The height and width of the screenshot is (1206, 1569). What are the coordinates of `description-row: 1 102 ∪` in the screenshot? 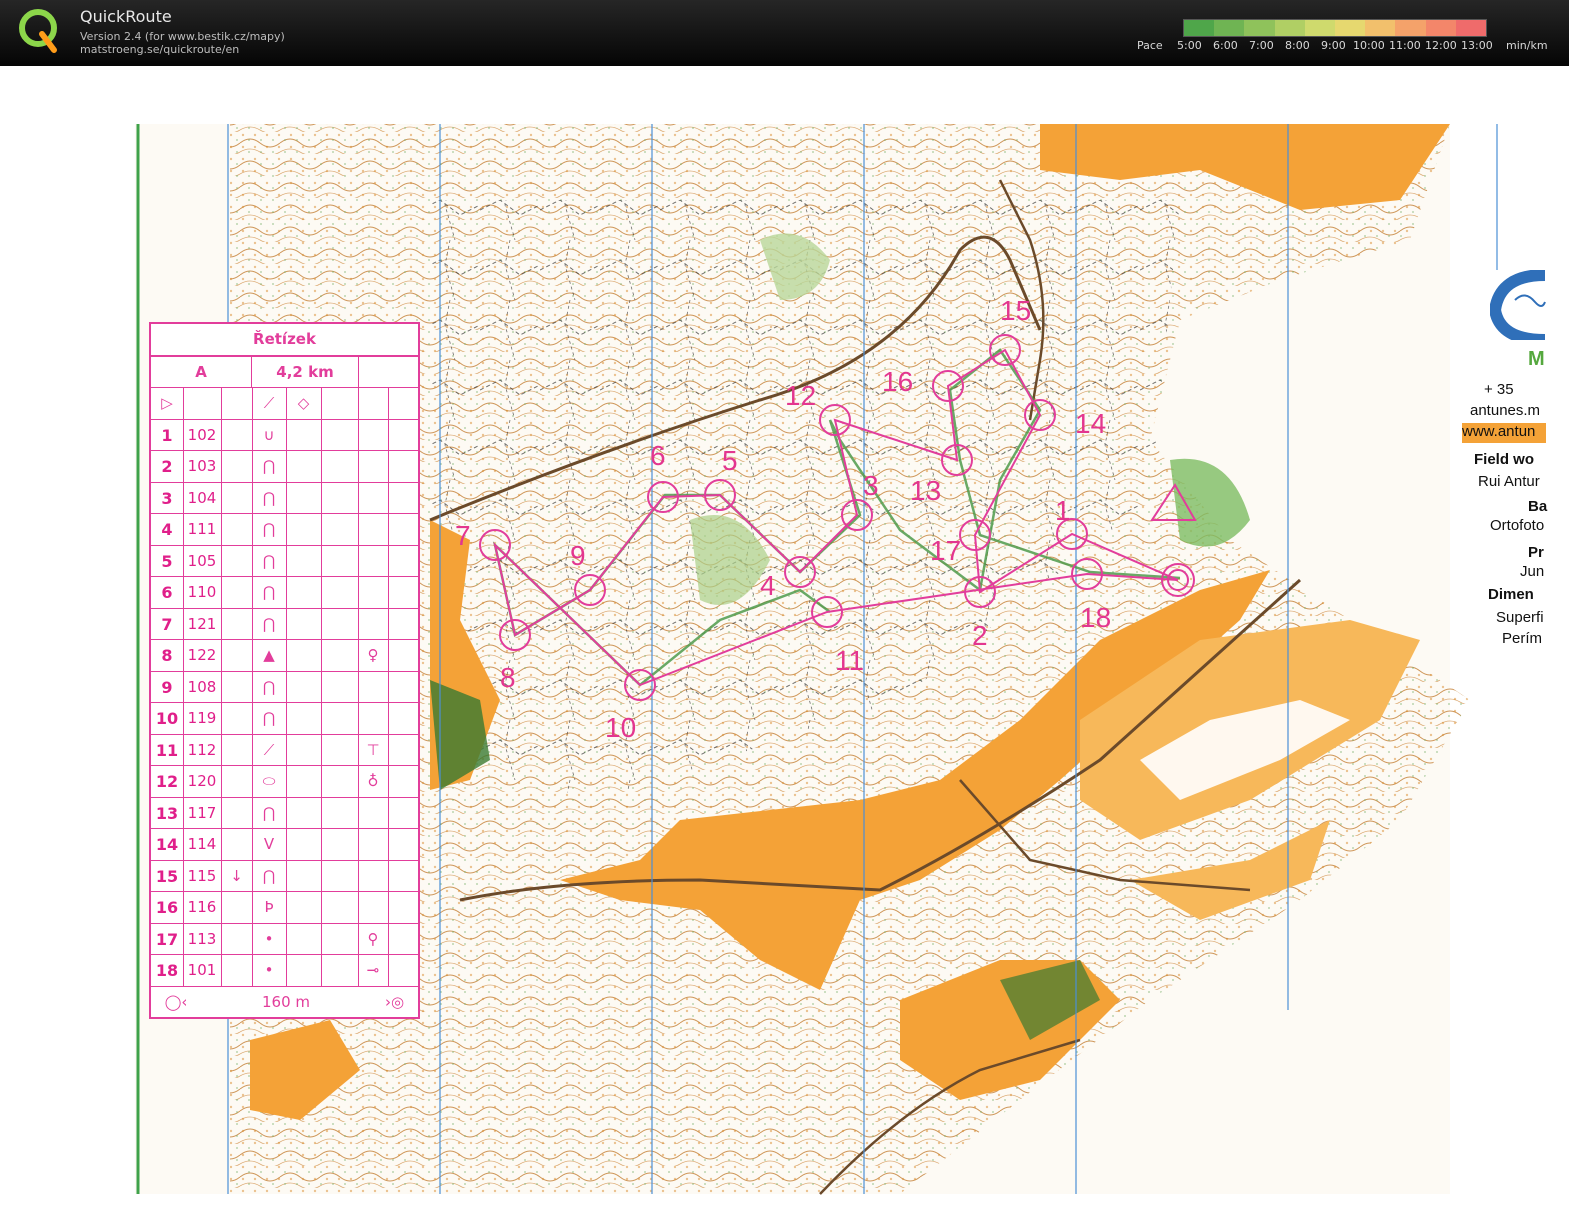 It's located at (284, 434).